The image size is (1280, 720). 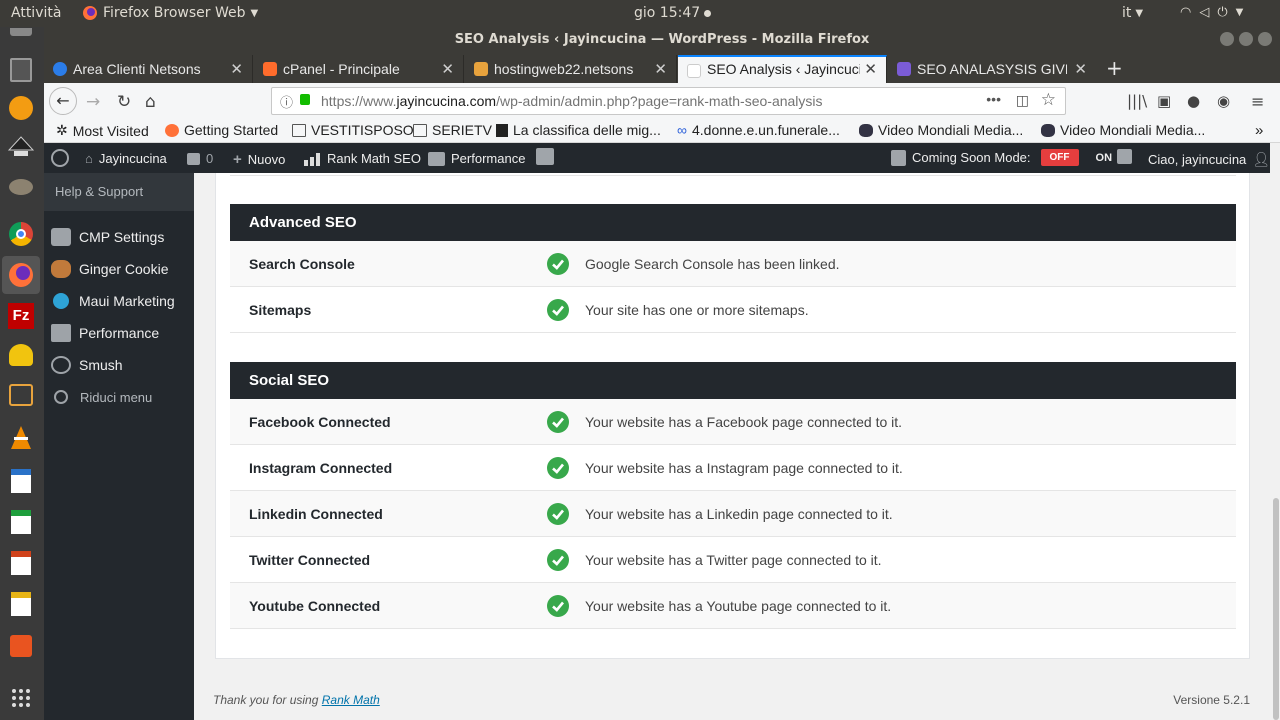 I want to click on rank-math-link: Rank Math, so click(x=351, y=700).